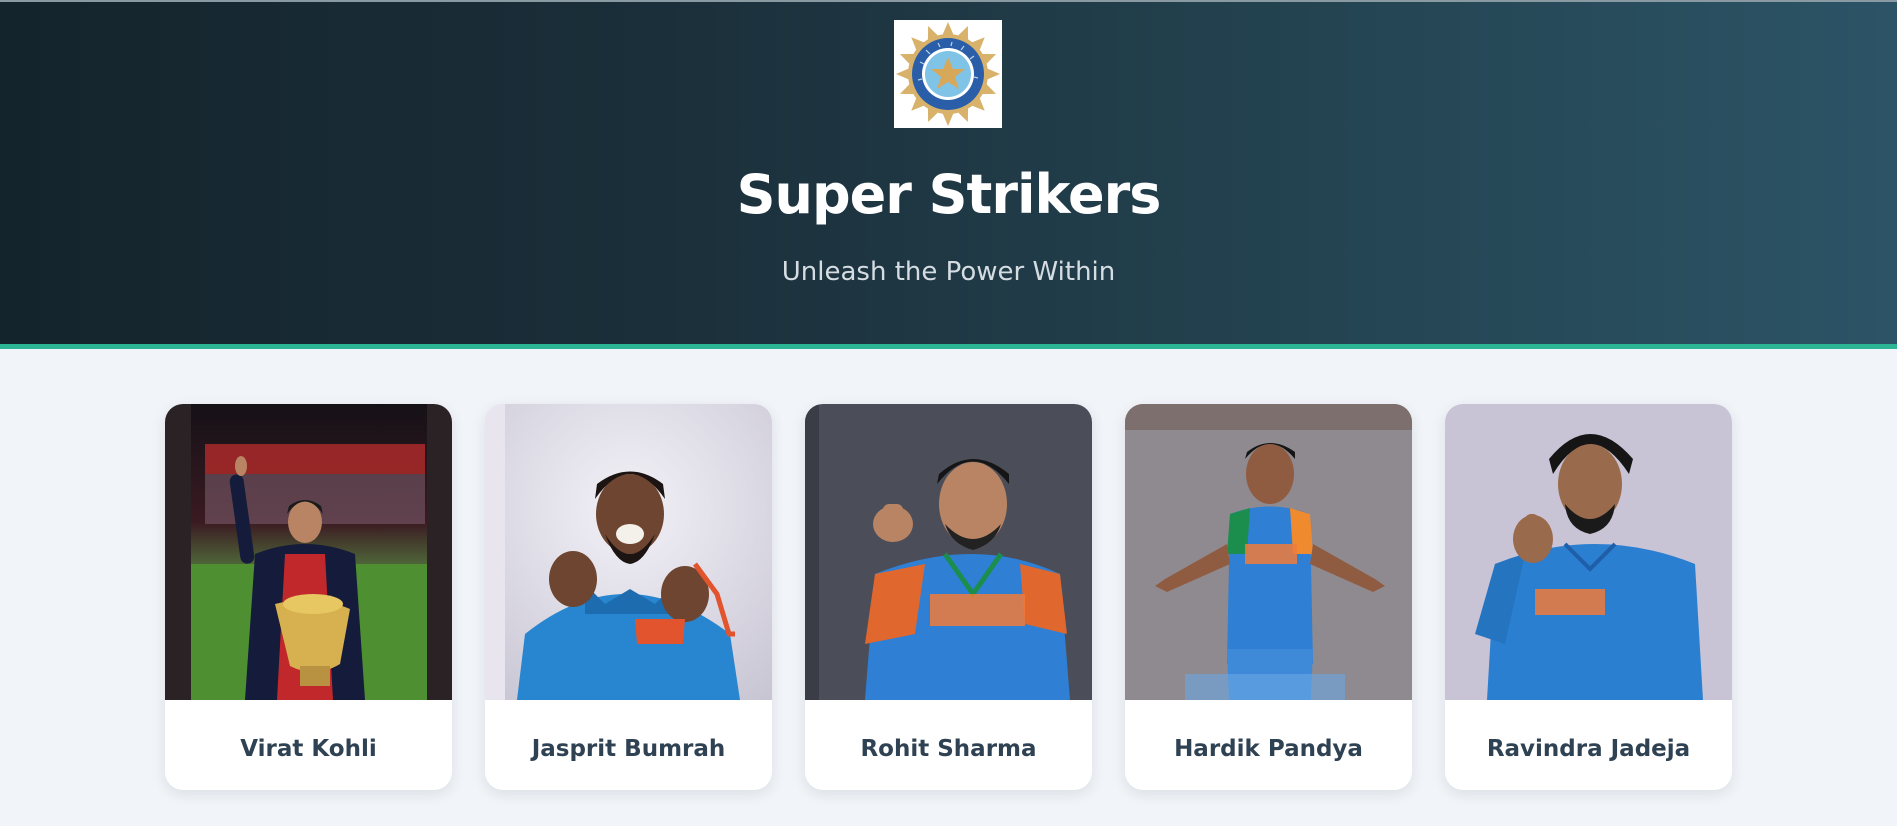 The height and width of the screenshot is (826, 1897). Describe the element at coordinates (1588, 749) in the screenshot. I see `player-name: Ravindra Jadeja` at that location.